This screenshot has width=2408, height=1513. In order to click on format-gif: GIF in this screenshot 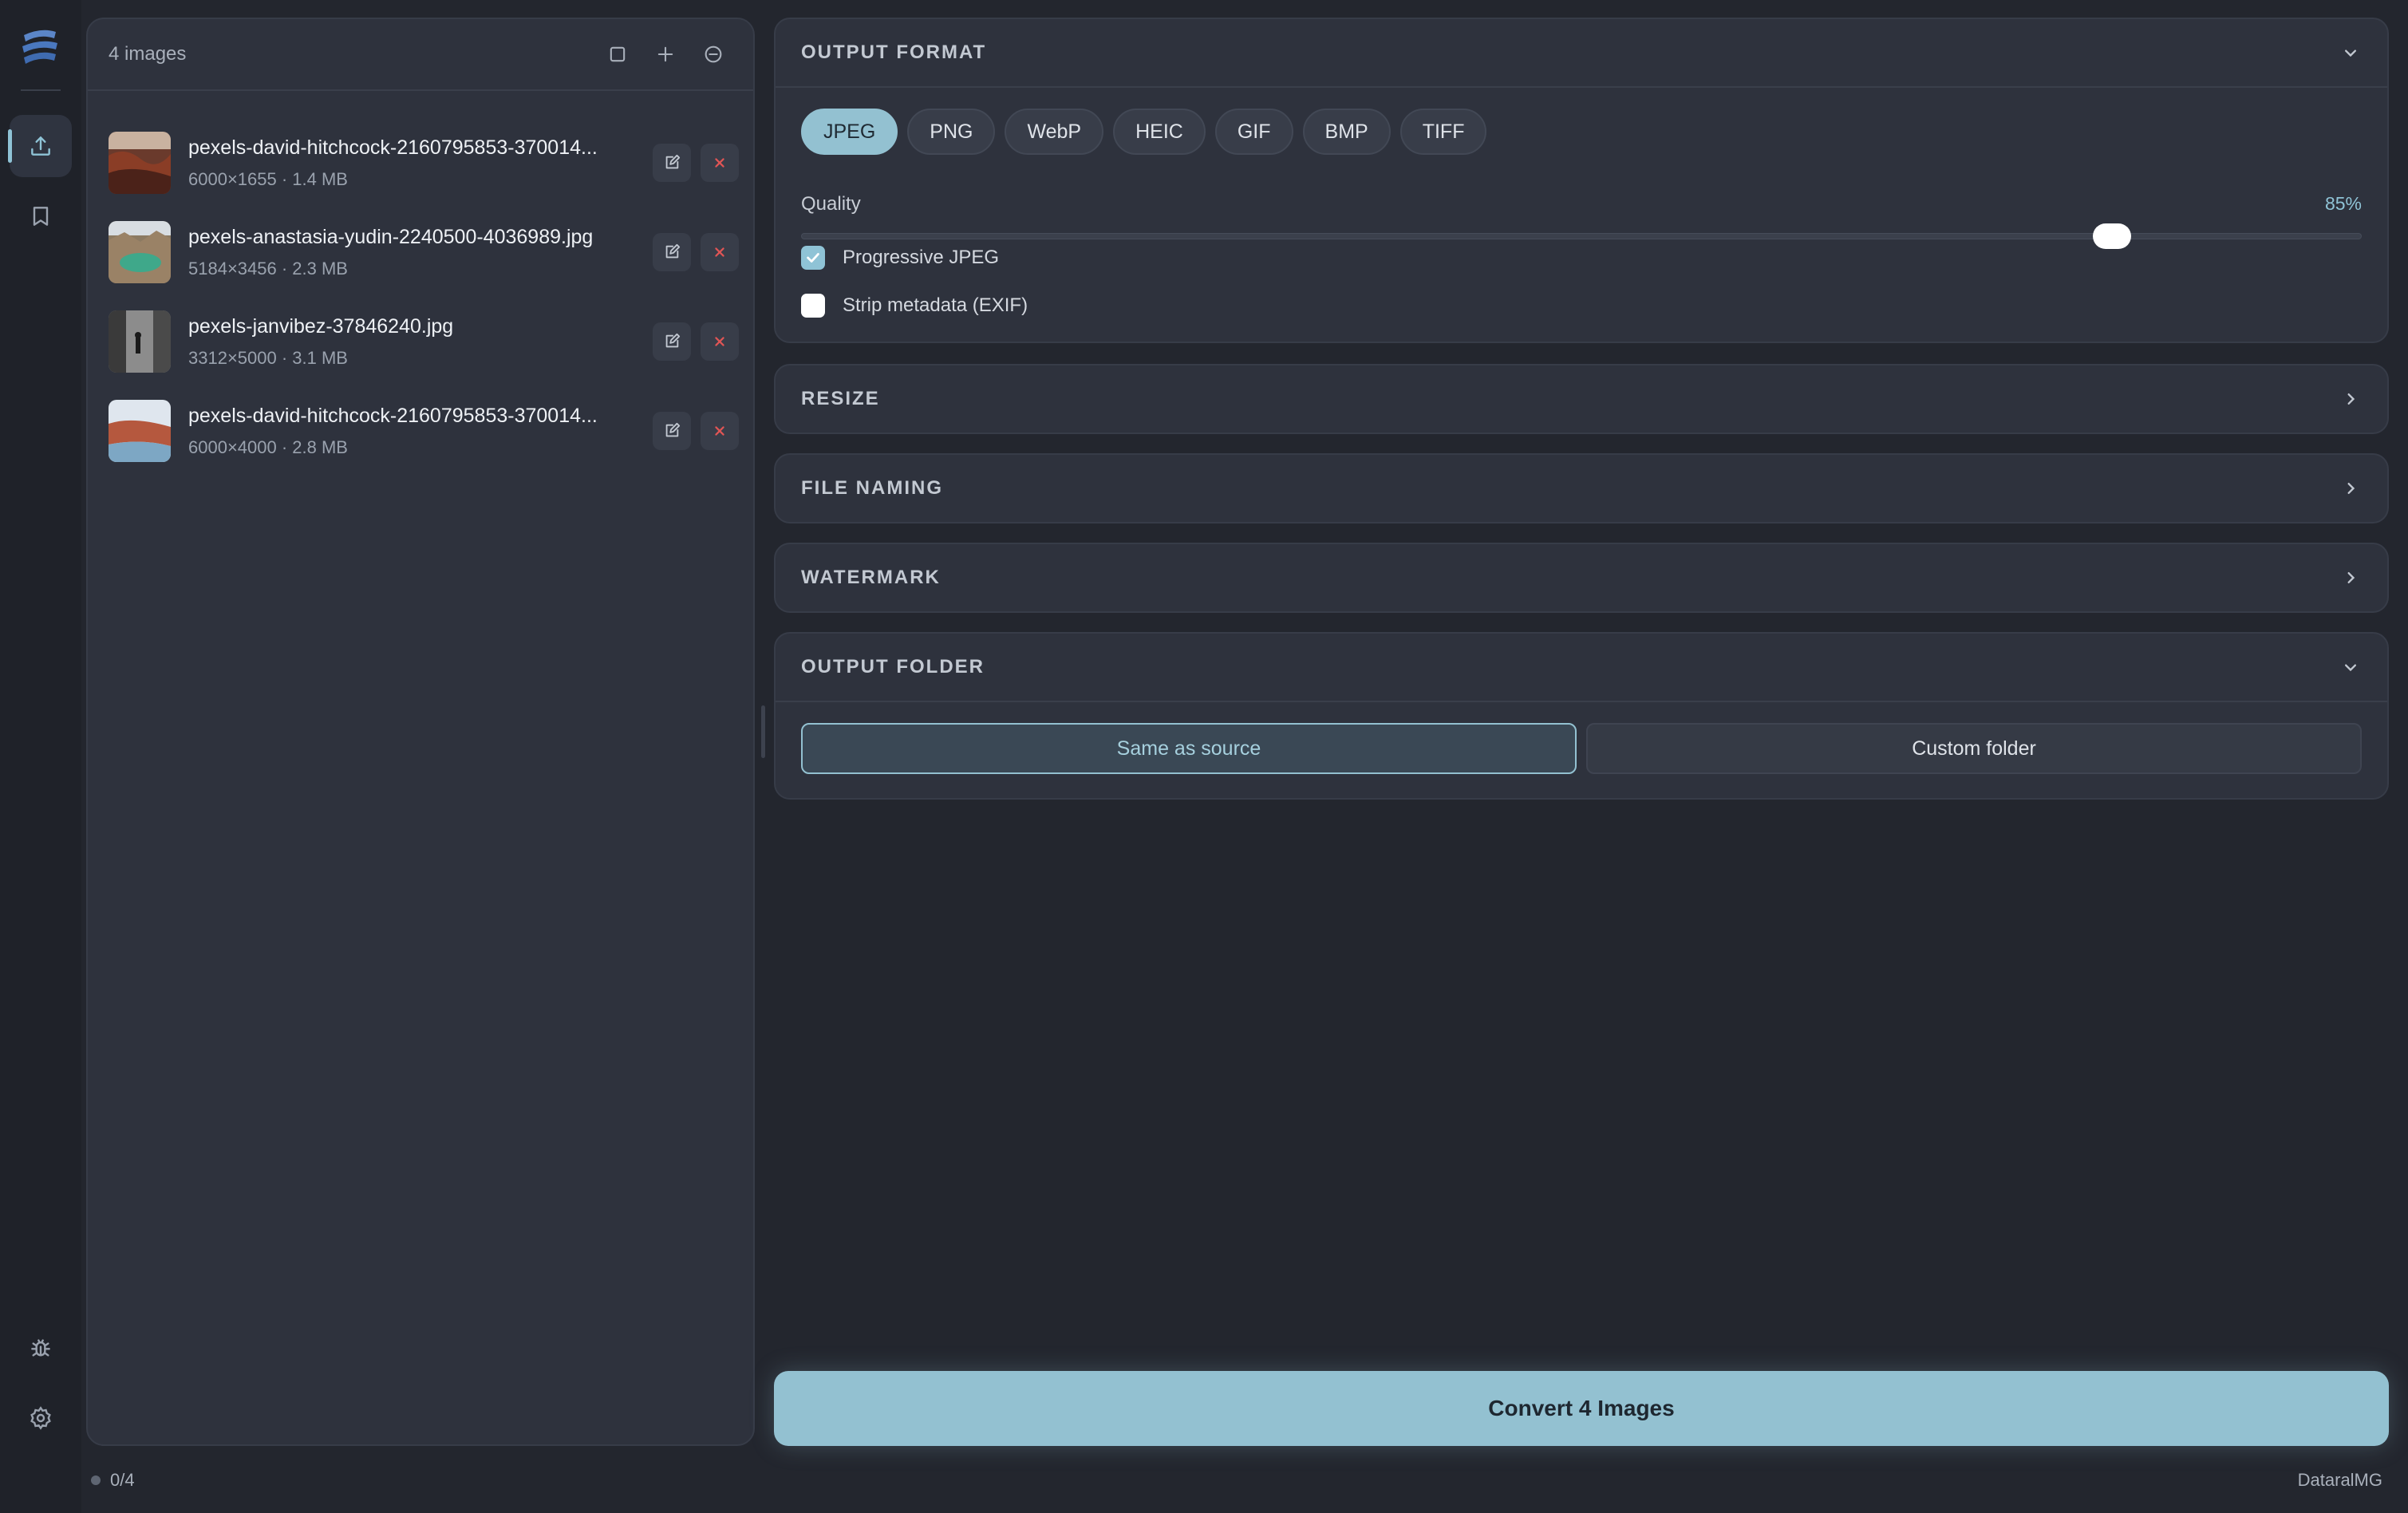, I will do `click(1253, 132)`.